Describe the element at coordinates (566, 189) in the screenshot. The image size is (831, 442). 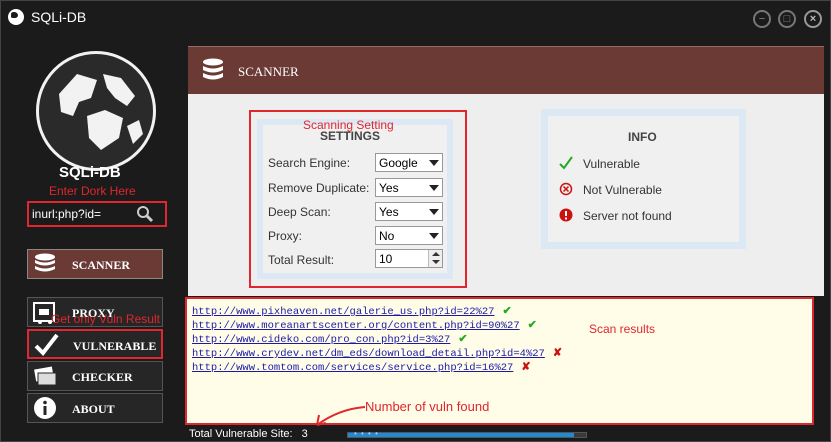
I see `circle-x-icon` at that location.